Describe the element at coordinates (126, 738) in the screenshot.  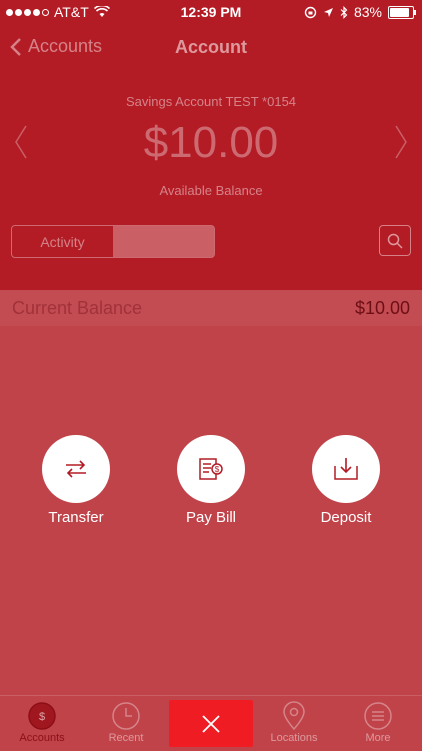
I see `tab-recent-label: Recent` at that location.